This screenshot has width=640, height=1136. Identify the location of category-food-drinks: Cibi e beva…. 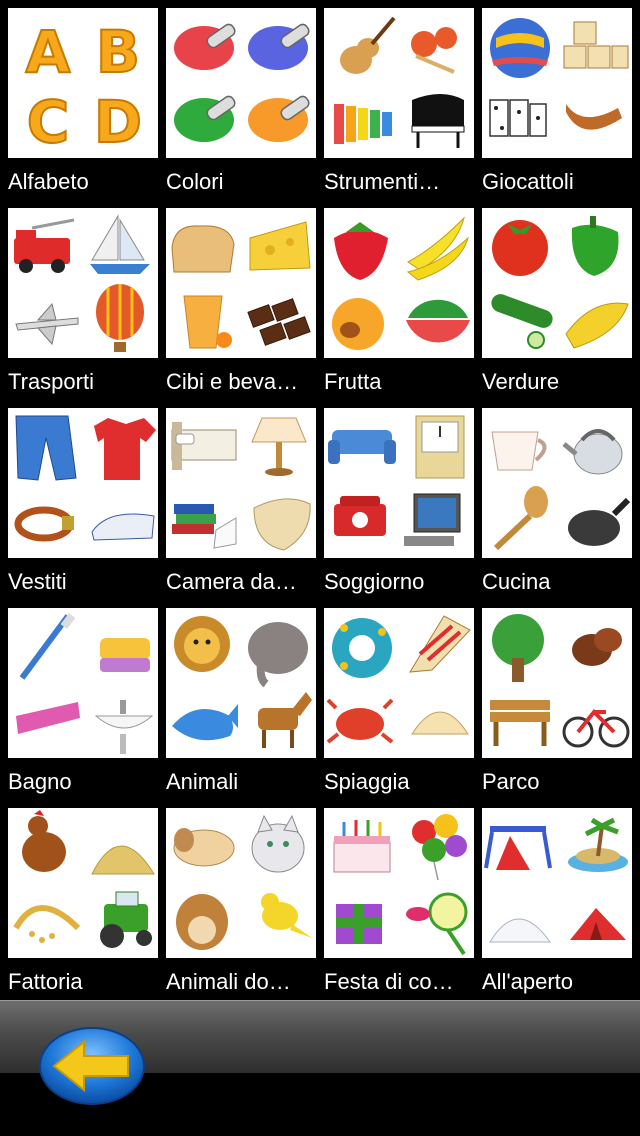
(237, 300).